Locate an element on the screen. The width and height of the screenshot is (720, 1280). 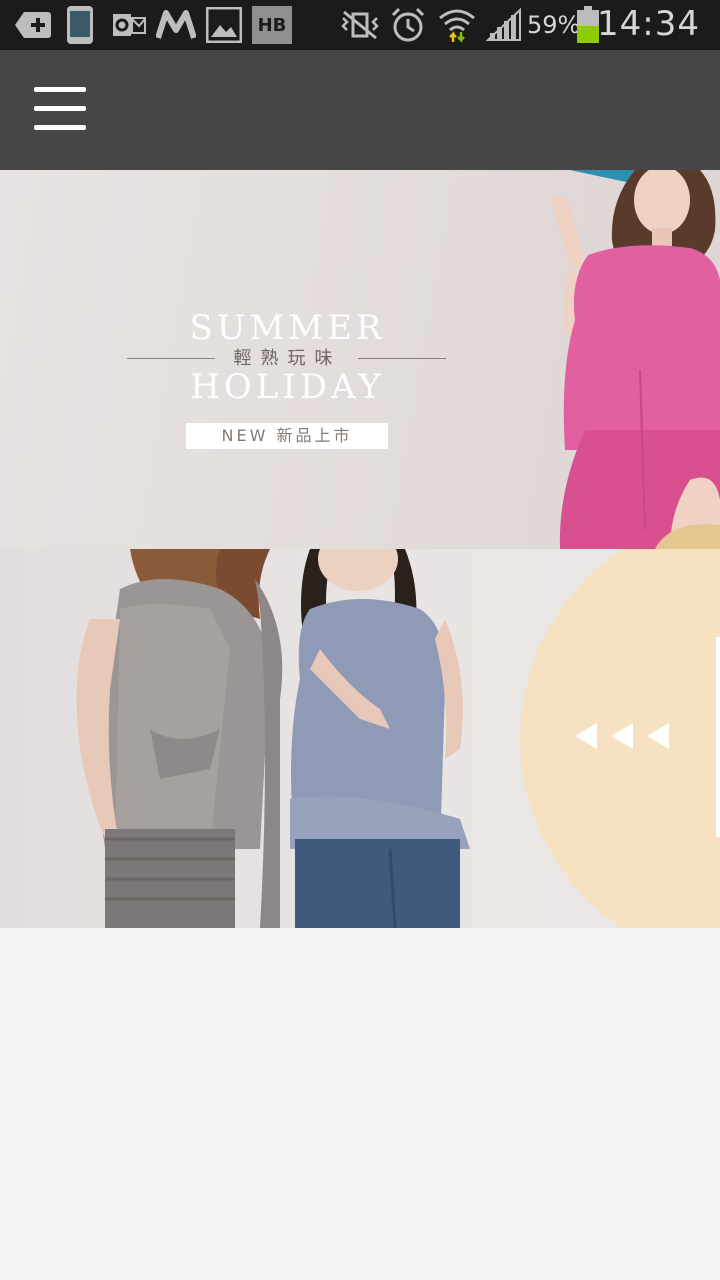
outlook-icon is located at coordinates (129, 25).